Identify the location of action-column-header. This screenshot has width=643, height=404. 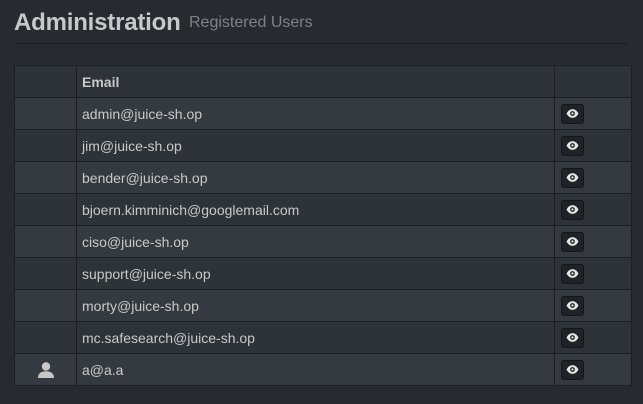
(593, 81).